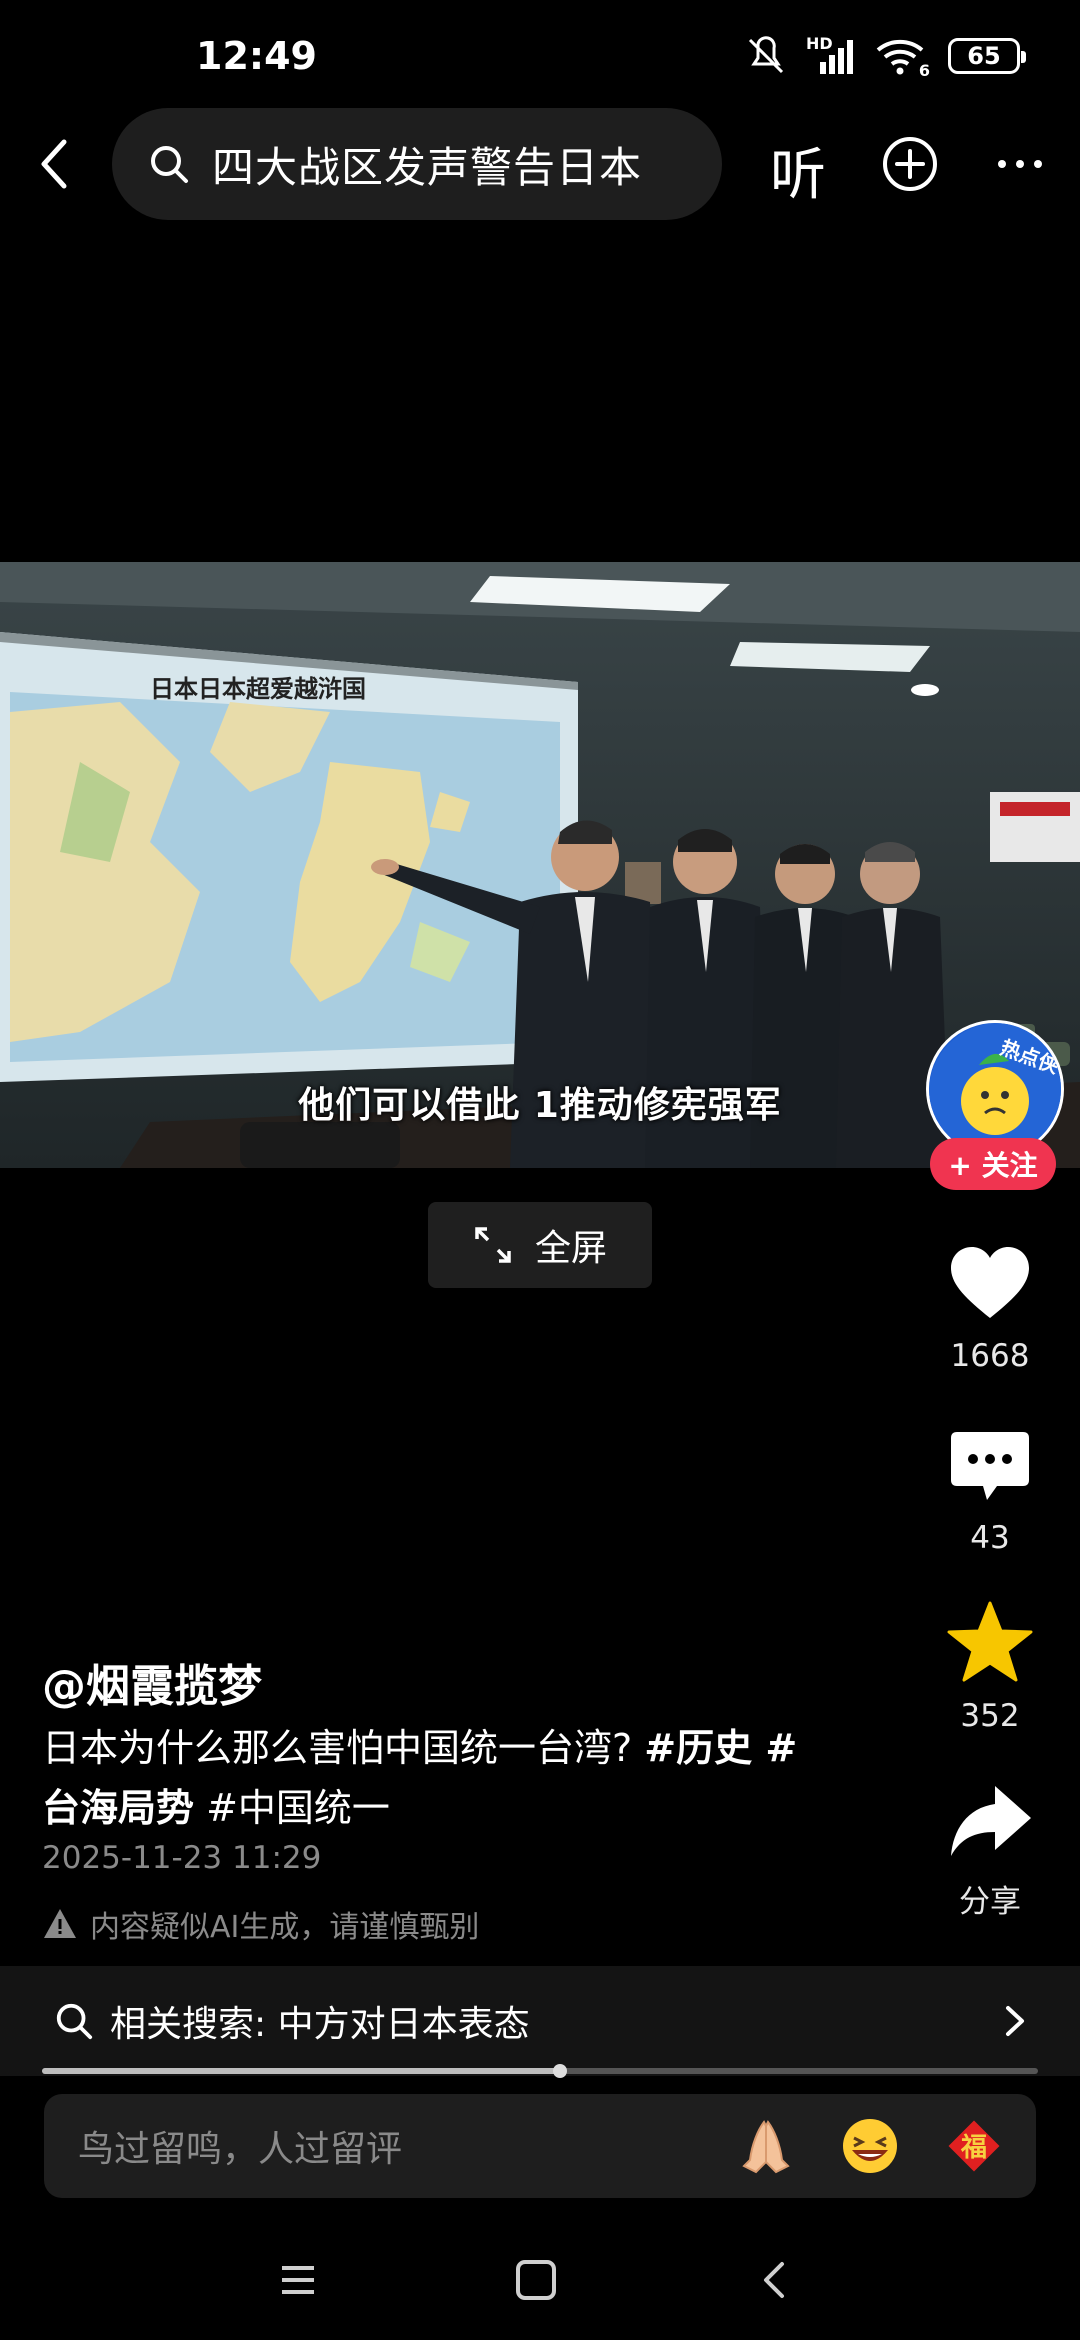 This screenshot has width=1080, height=2340. Describe the element at coordinates (427, 167) in the screenshot. I see `search-query-text: 四大战区发声警告日本` at that location.